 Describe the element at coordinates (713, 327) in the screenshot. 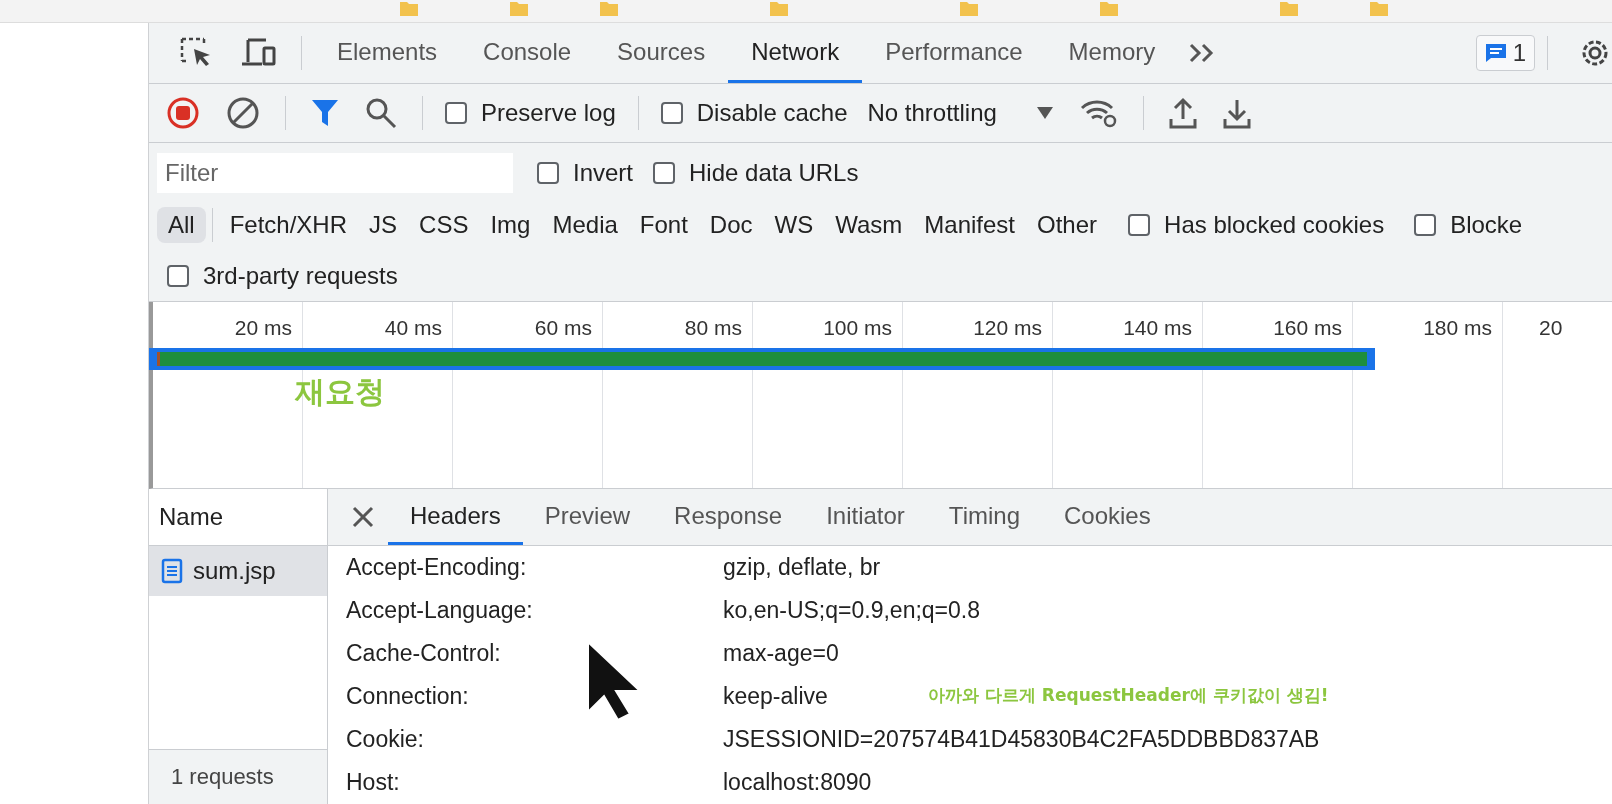

I see `tick-label: 80 ms` at that location.